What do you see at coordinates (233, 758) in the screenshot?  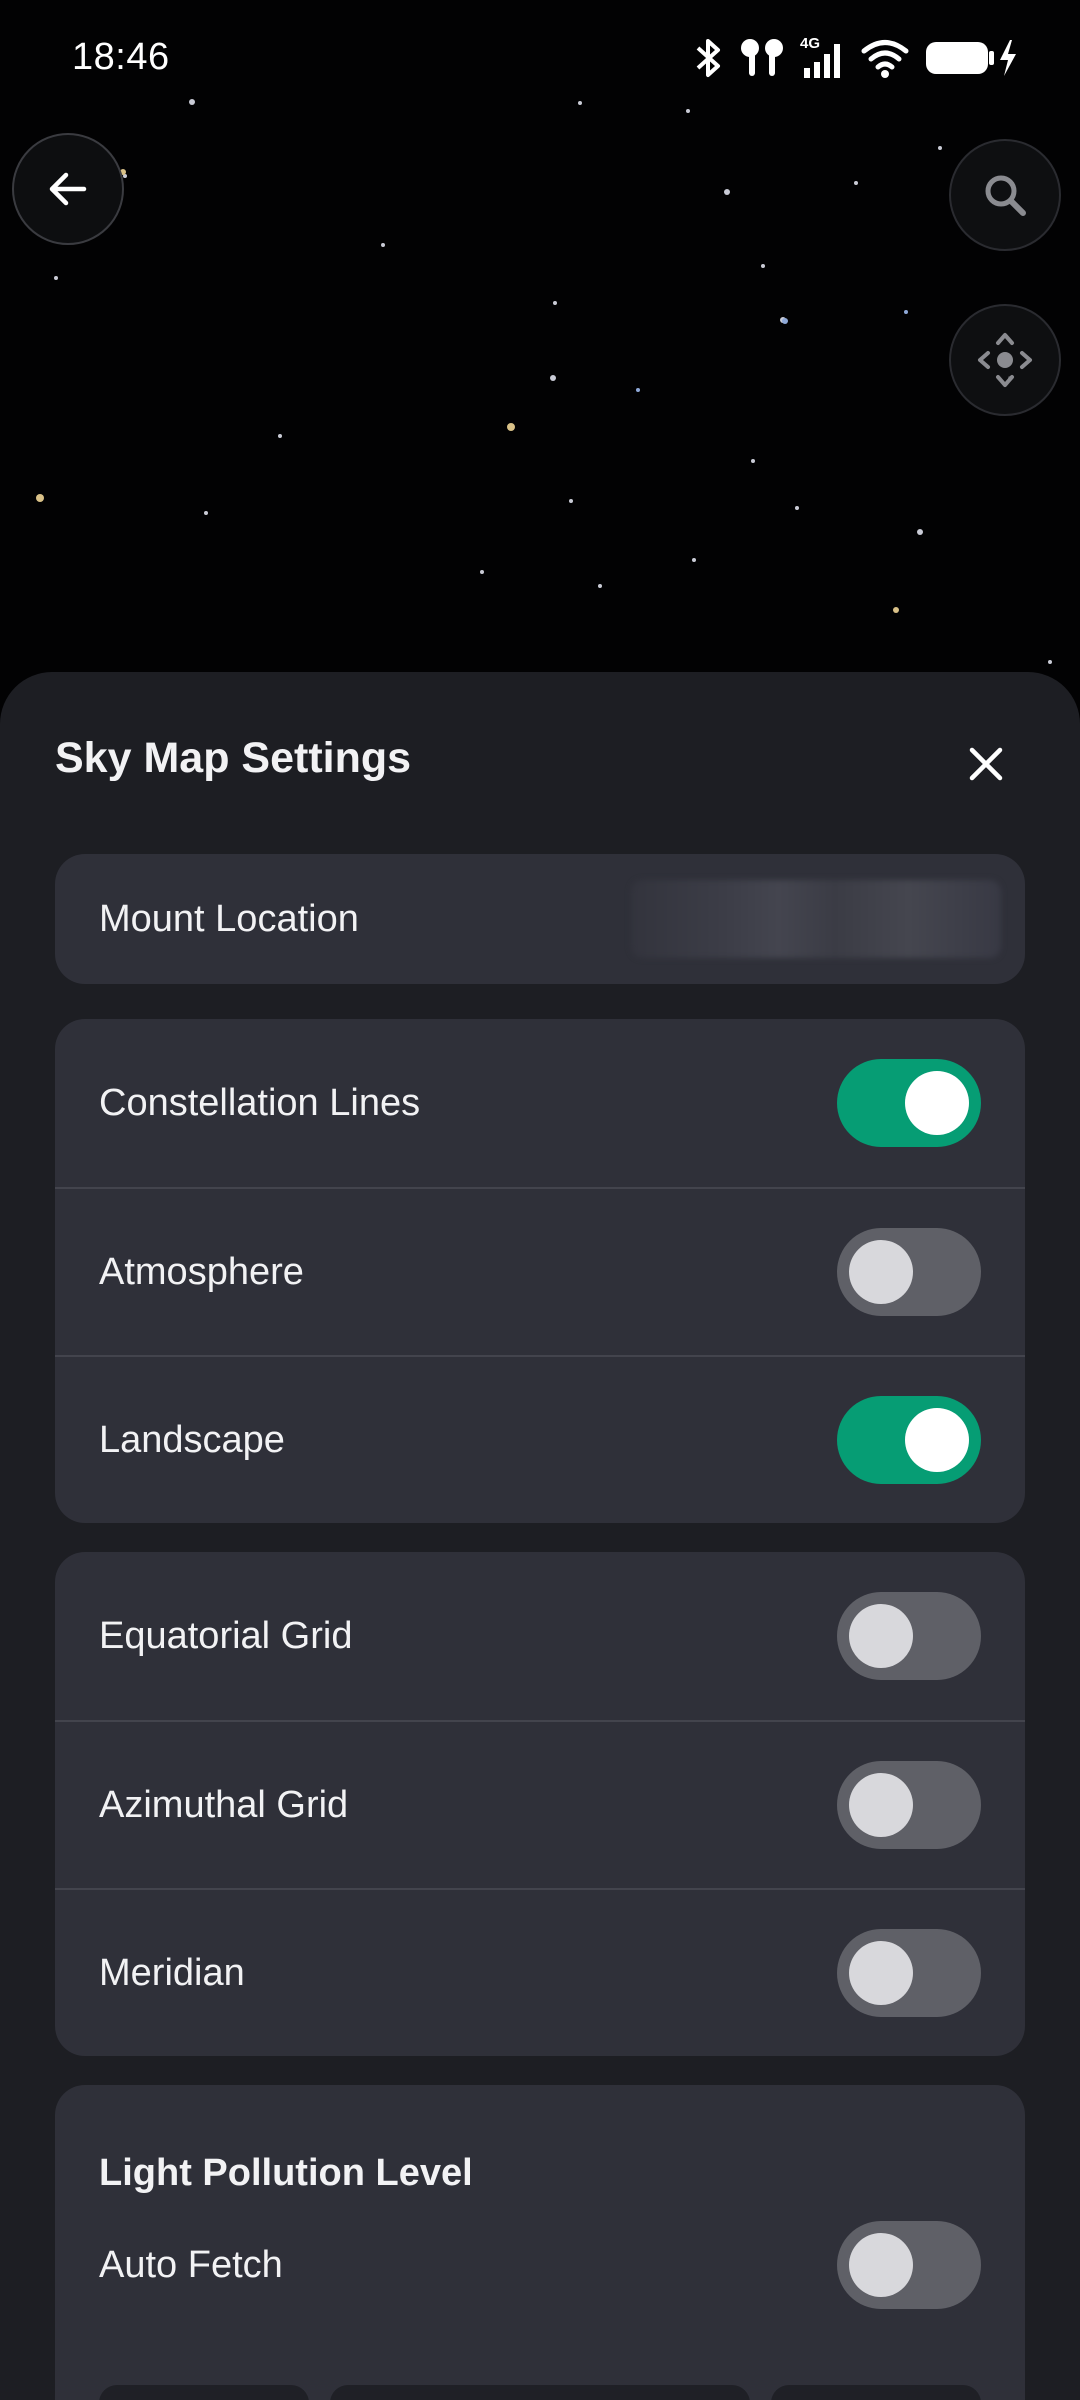 I see `sheet-title: Sky Map Settings` at bounding box center [233, 758].